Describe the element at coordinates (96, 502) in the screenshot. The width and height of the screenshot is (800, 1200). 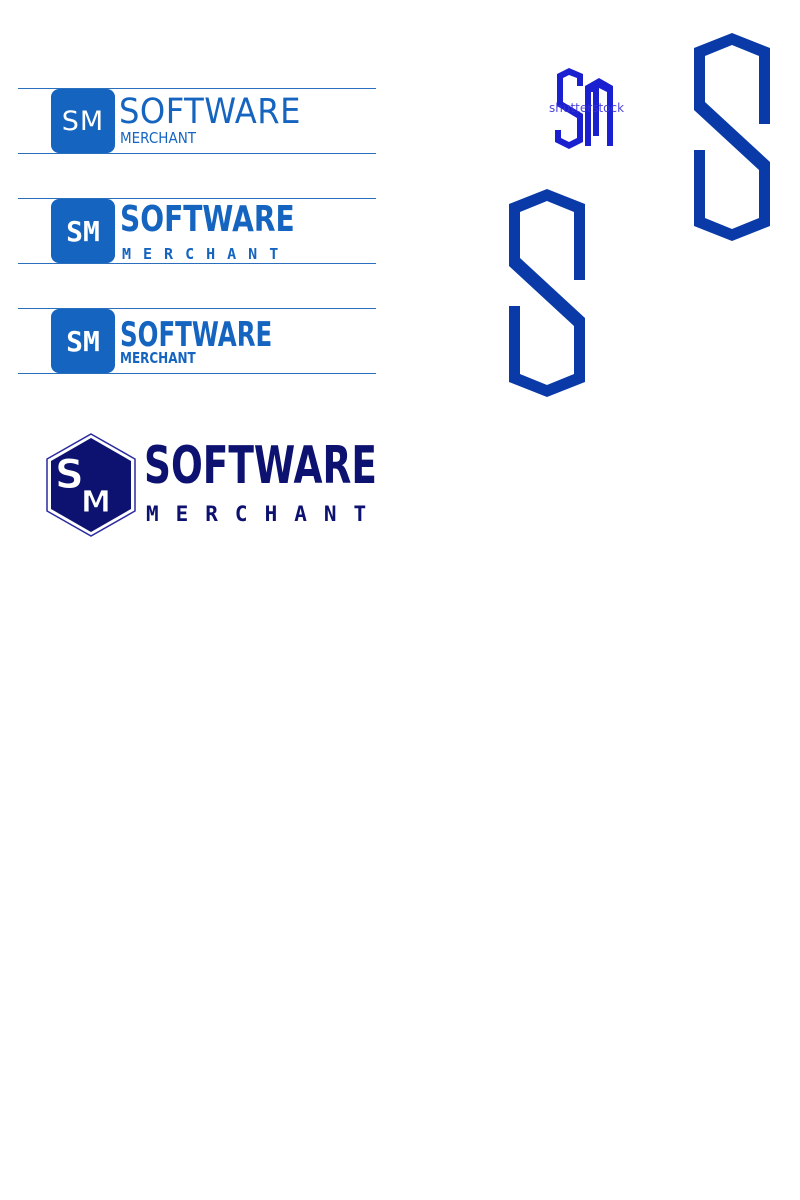
I see `svg-text: M` at that location.